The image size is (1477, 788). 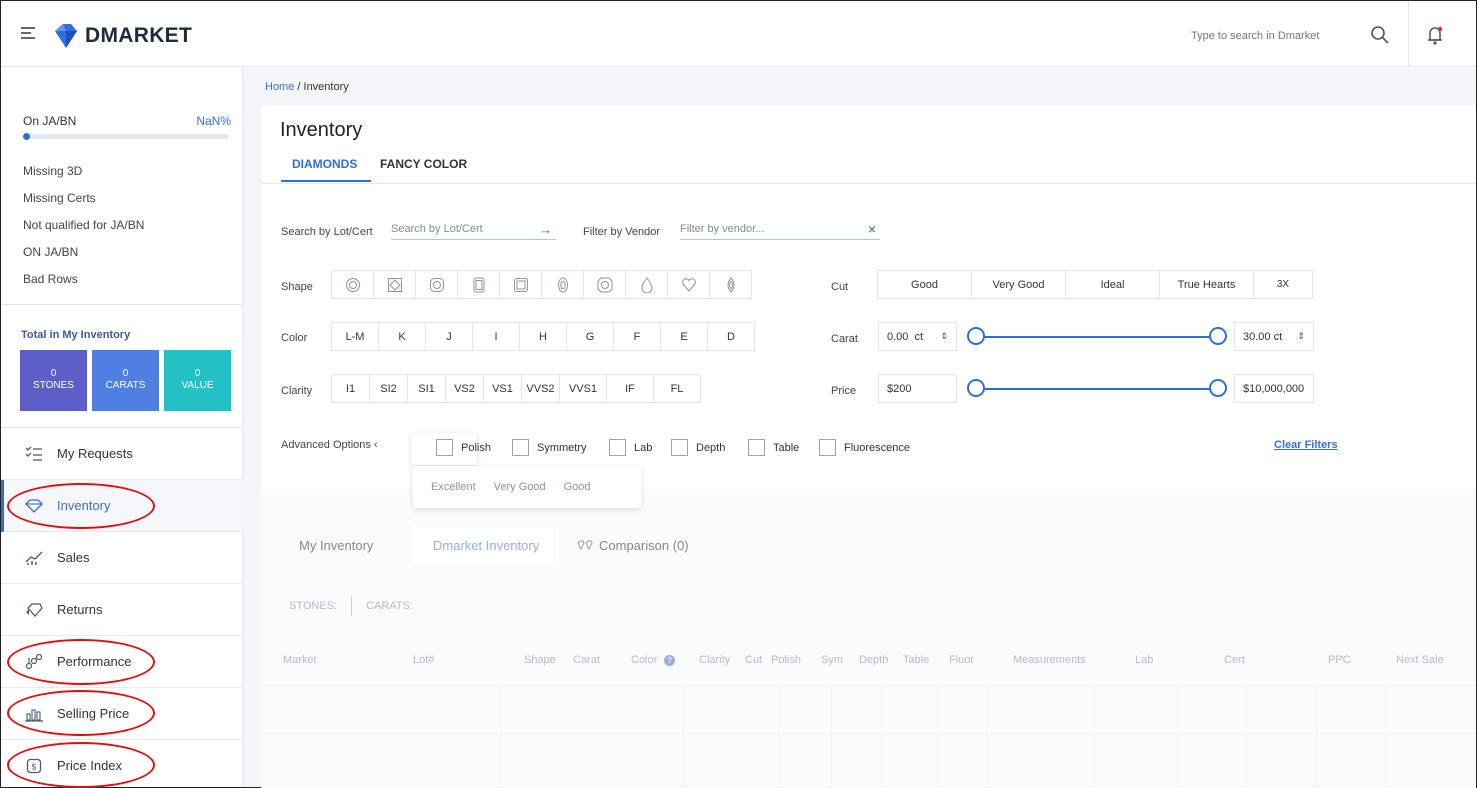 I want to click on marquise-shape-icon, so click(x=730, y=284).